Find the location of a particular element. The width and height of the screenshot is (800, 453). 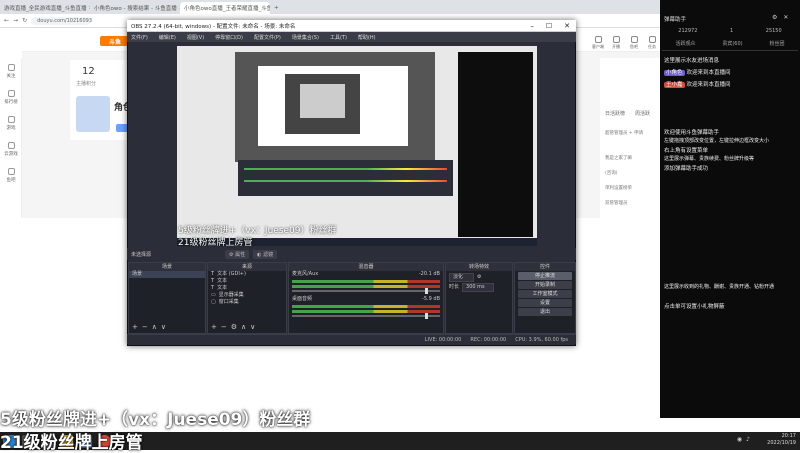

dock-title: 控件 is located at coordinates (545, 267).